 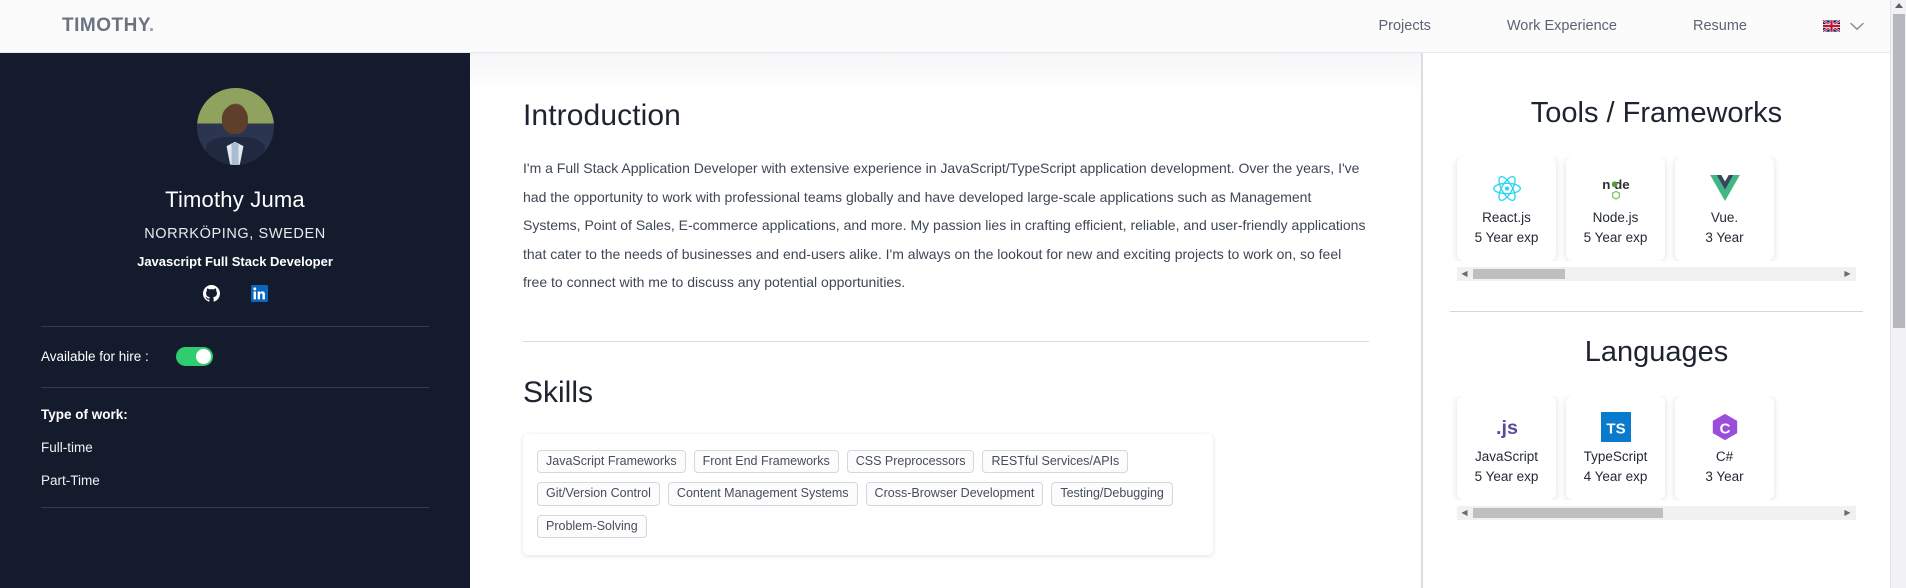 What do you see at coordinates (95, 356) in the screenshot?
I see `available-for-hire-label: Available for hire :` at bounding box center [95, 356].